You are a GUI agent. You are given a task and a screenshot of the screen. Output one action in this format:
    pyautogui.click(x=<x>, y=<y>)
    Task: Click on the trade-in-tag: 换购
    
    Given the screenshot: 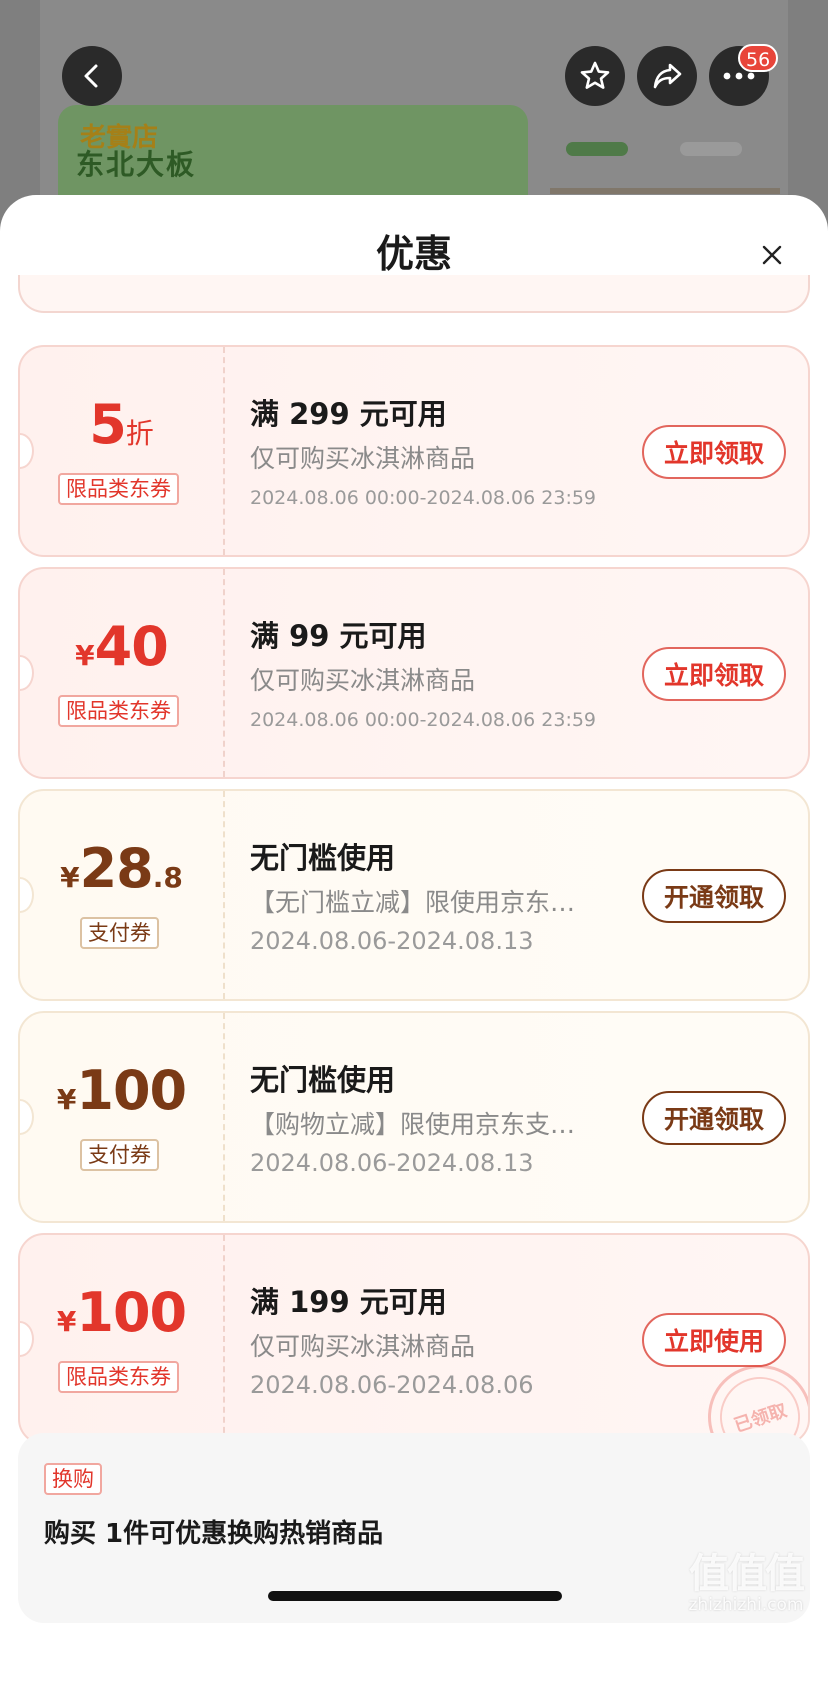 What is the action you would take?
    pyautogui.click(x=73, y=1479)
    